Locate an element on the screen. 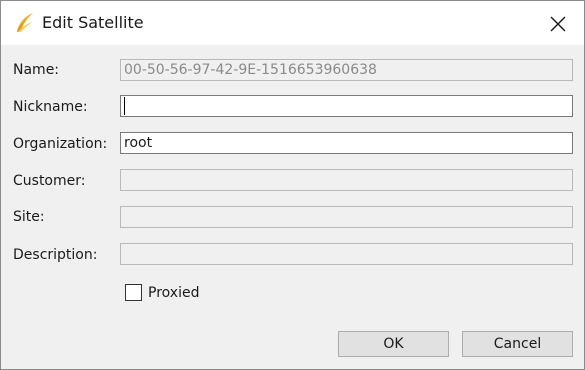 The width and height of the screenshot is (585, 370). organization-field is located at coordinates (346, 143).